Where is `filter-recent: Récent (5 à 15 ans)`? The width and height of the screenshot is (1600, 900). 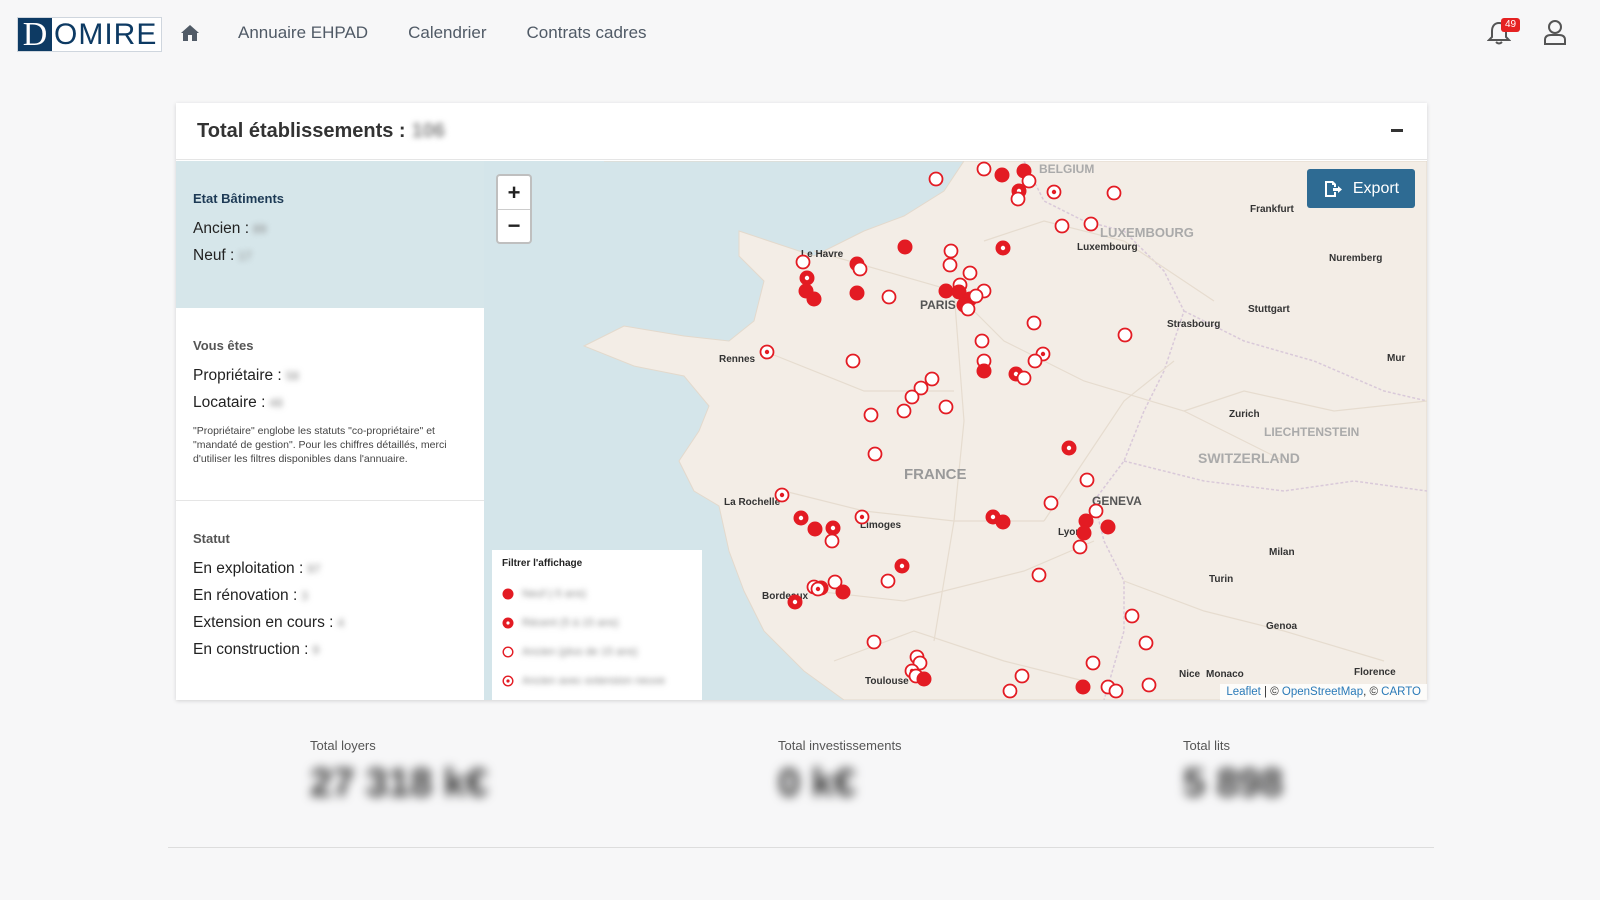 filter-recent: Récent (5 à 15 ans) is located at coordinates (597, 622).